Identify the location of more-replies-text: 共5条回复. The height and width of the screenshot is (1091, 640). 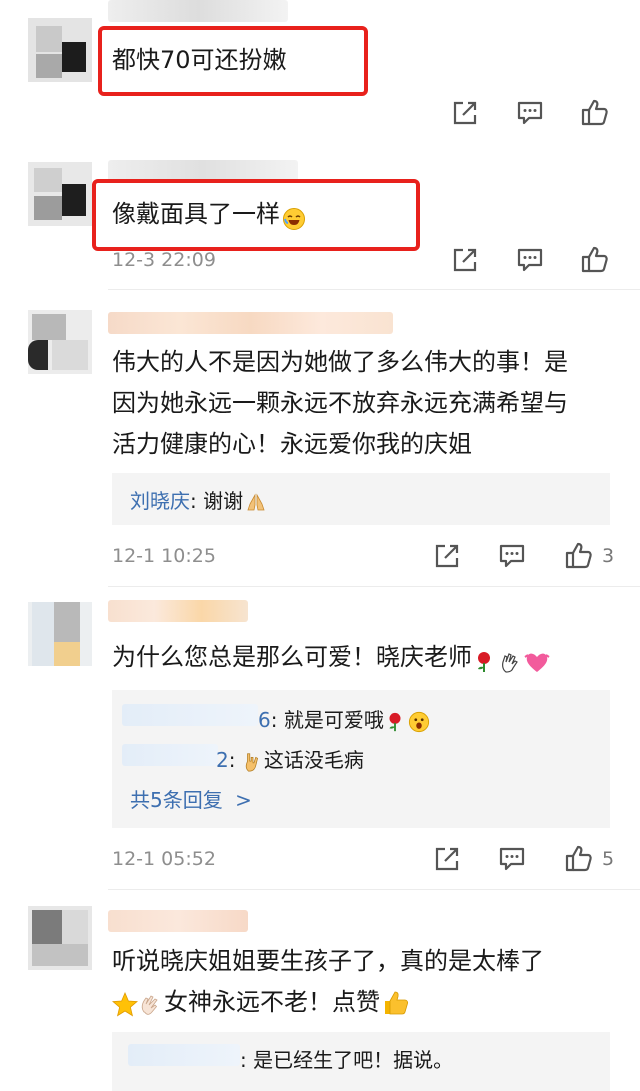
(176, 800).